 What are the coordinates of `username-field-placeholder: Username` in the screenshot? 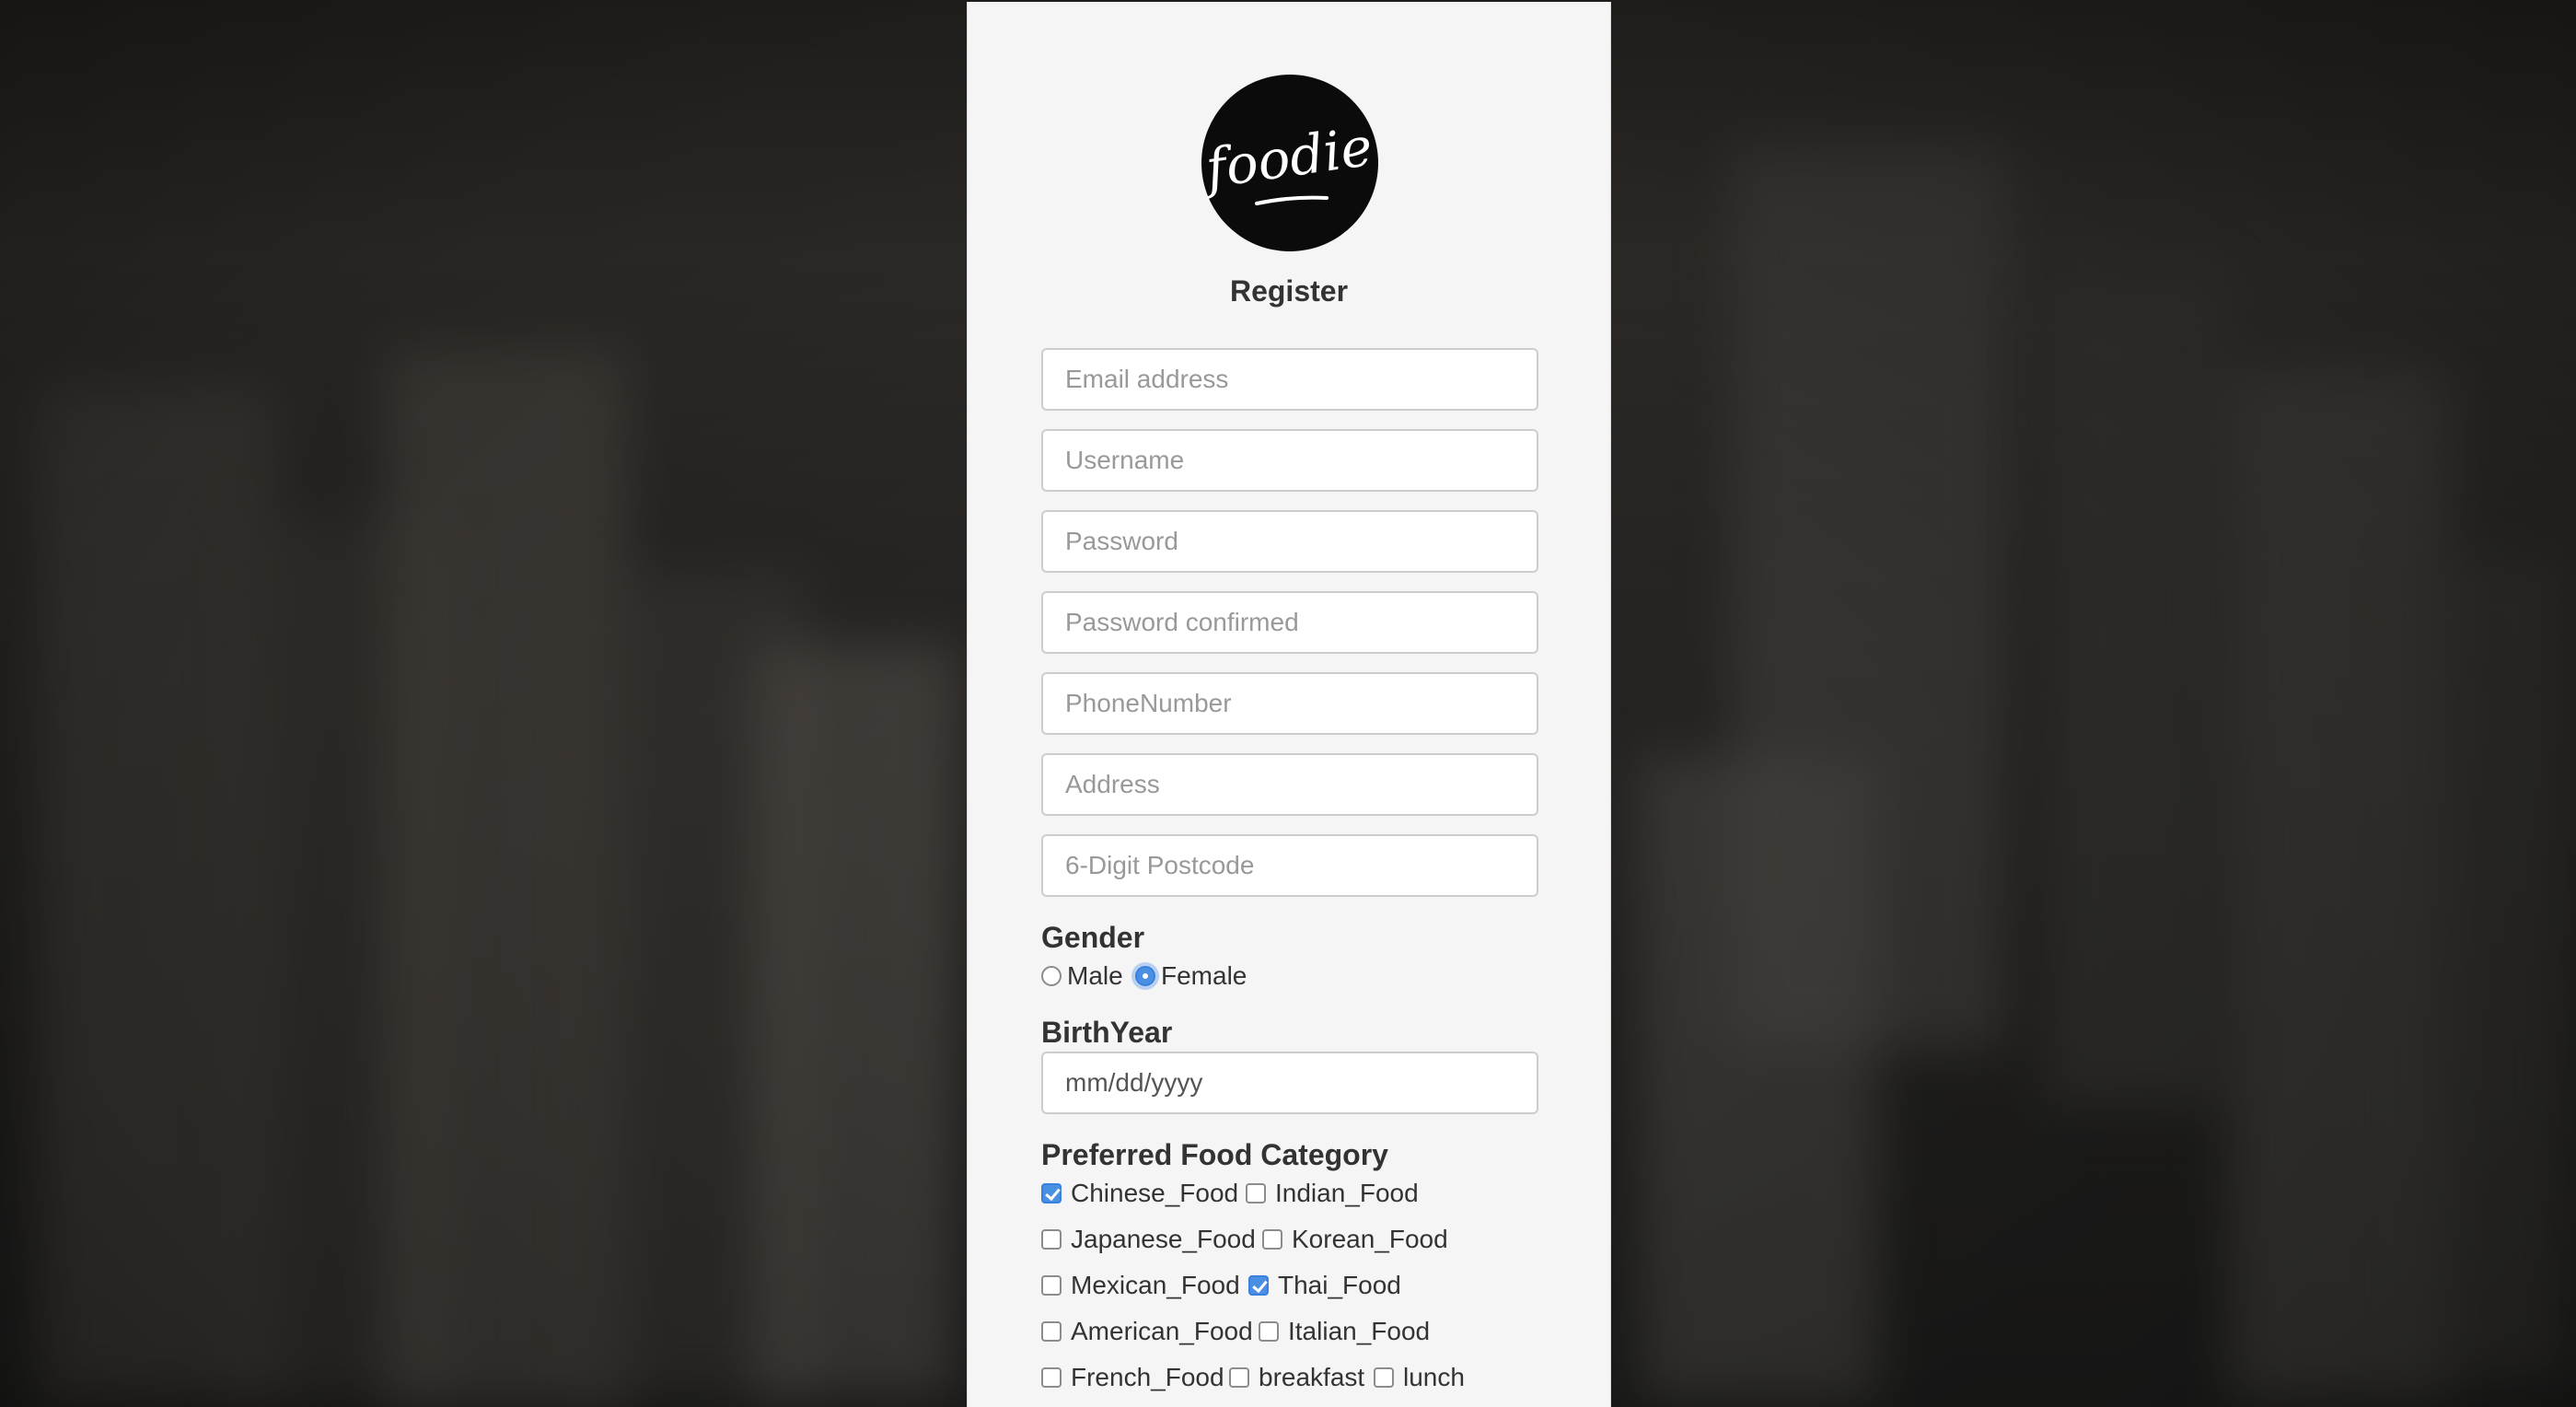 It's located at (1125, 460).